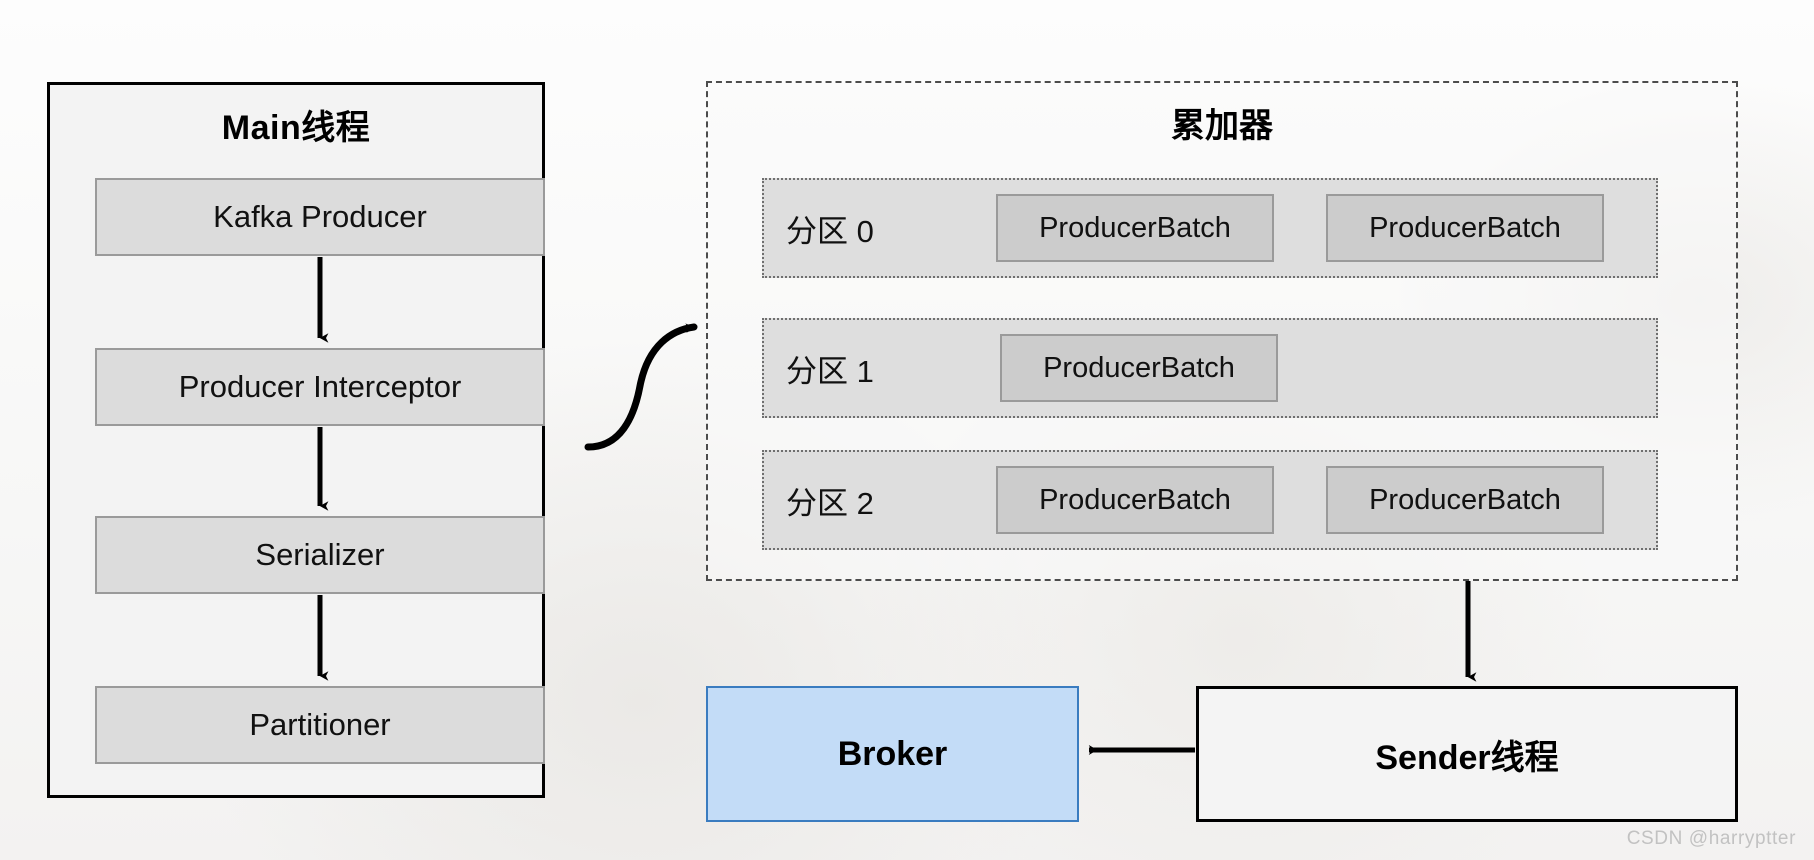  I want to click on partition-row: 分区 0 ProducerBatch ProducerBatch, so click(1210, 228).